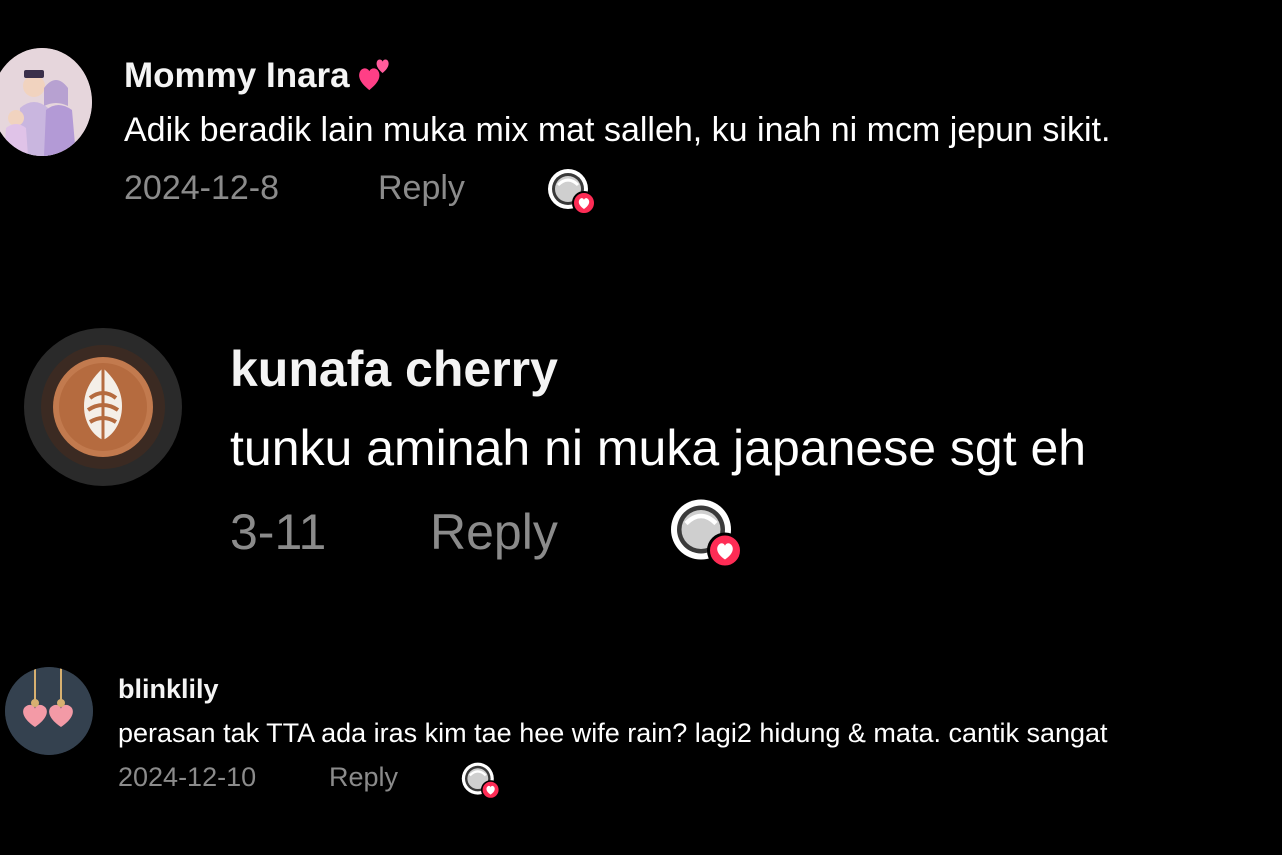 This screenshot has height=855, width=1282. What do you see at coordinates (278, 532) in the screenshot?
I see `comment-date: 3-11` at bounding box center [278, 532].